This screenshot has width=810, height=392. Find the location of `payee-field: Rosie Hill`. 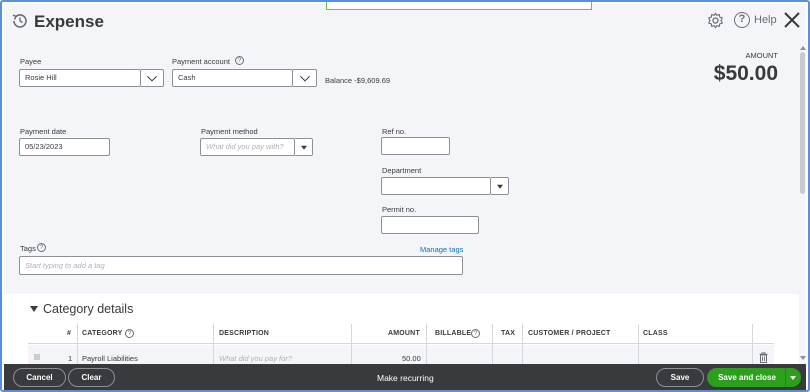

payee-field: Rosie Hill is located at coordinates (80, 78).